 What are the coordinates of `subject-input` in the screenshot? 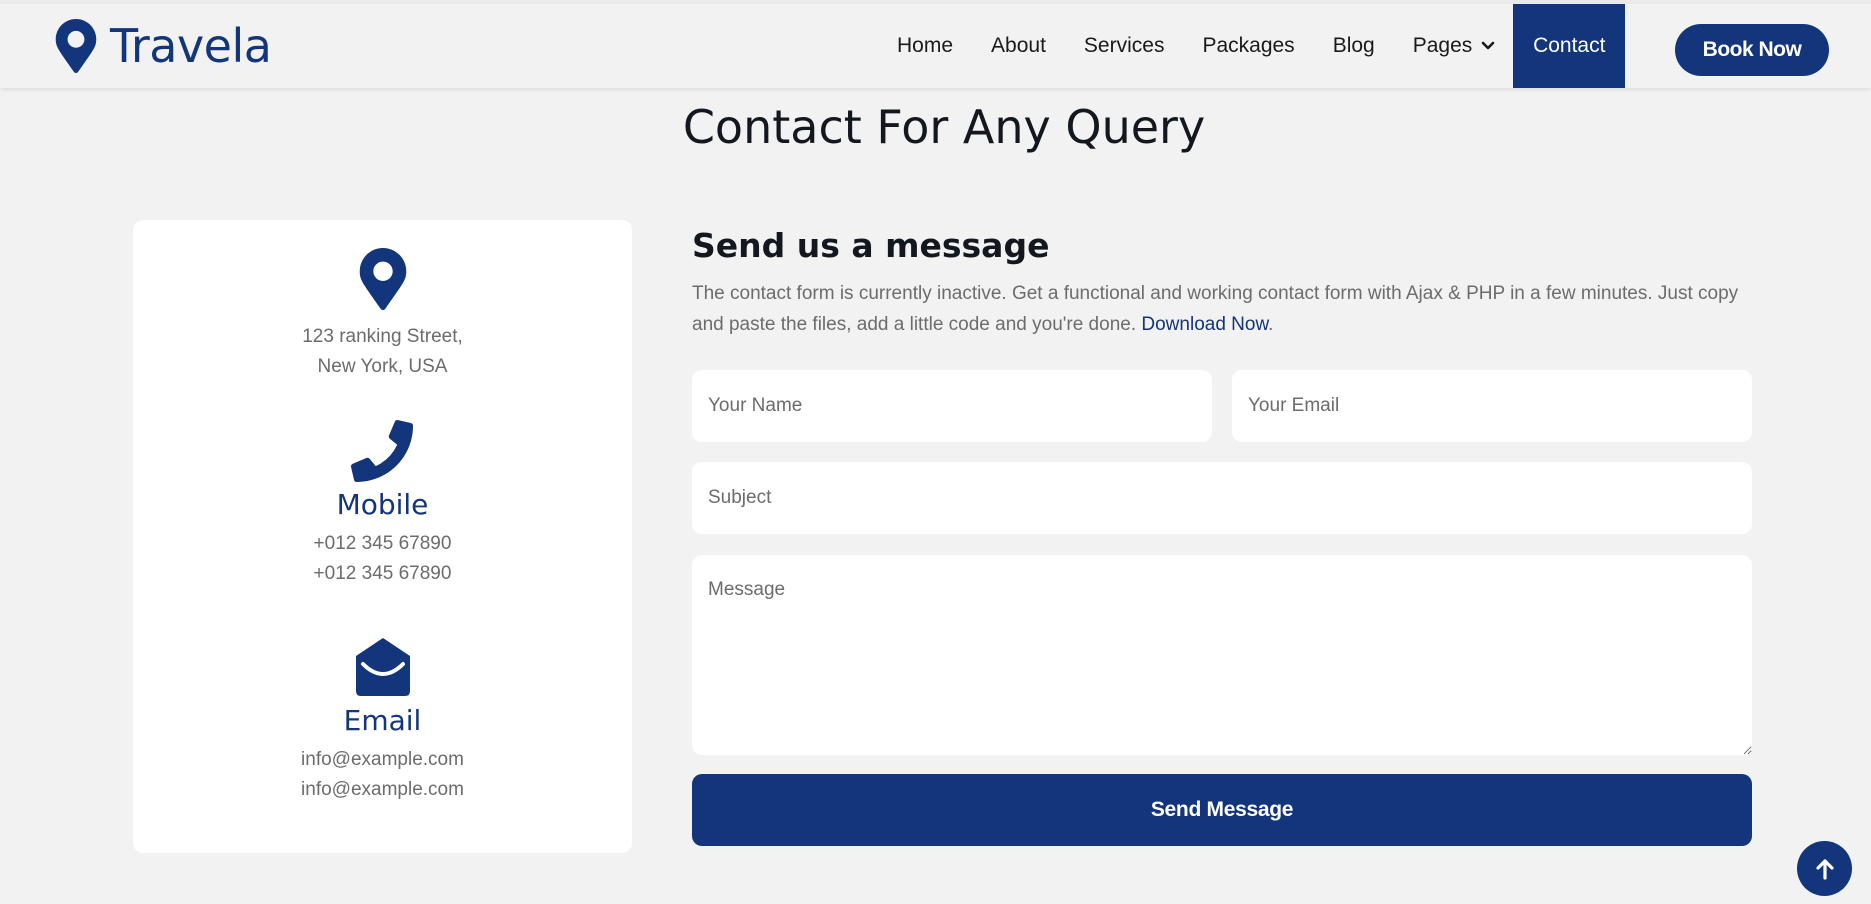 It's located at (1222, 498).